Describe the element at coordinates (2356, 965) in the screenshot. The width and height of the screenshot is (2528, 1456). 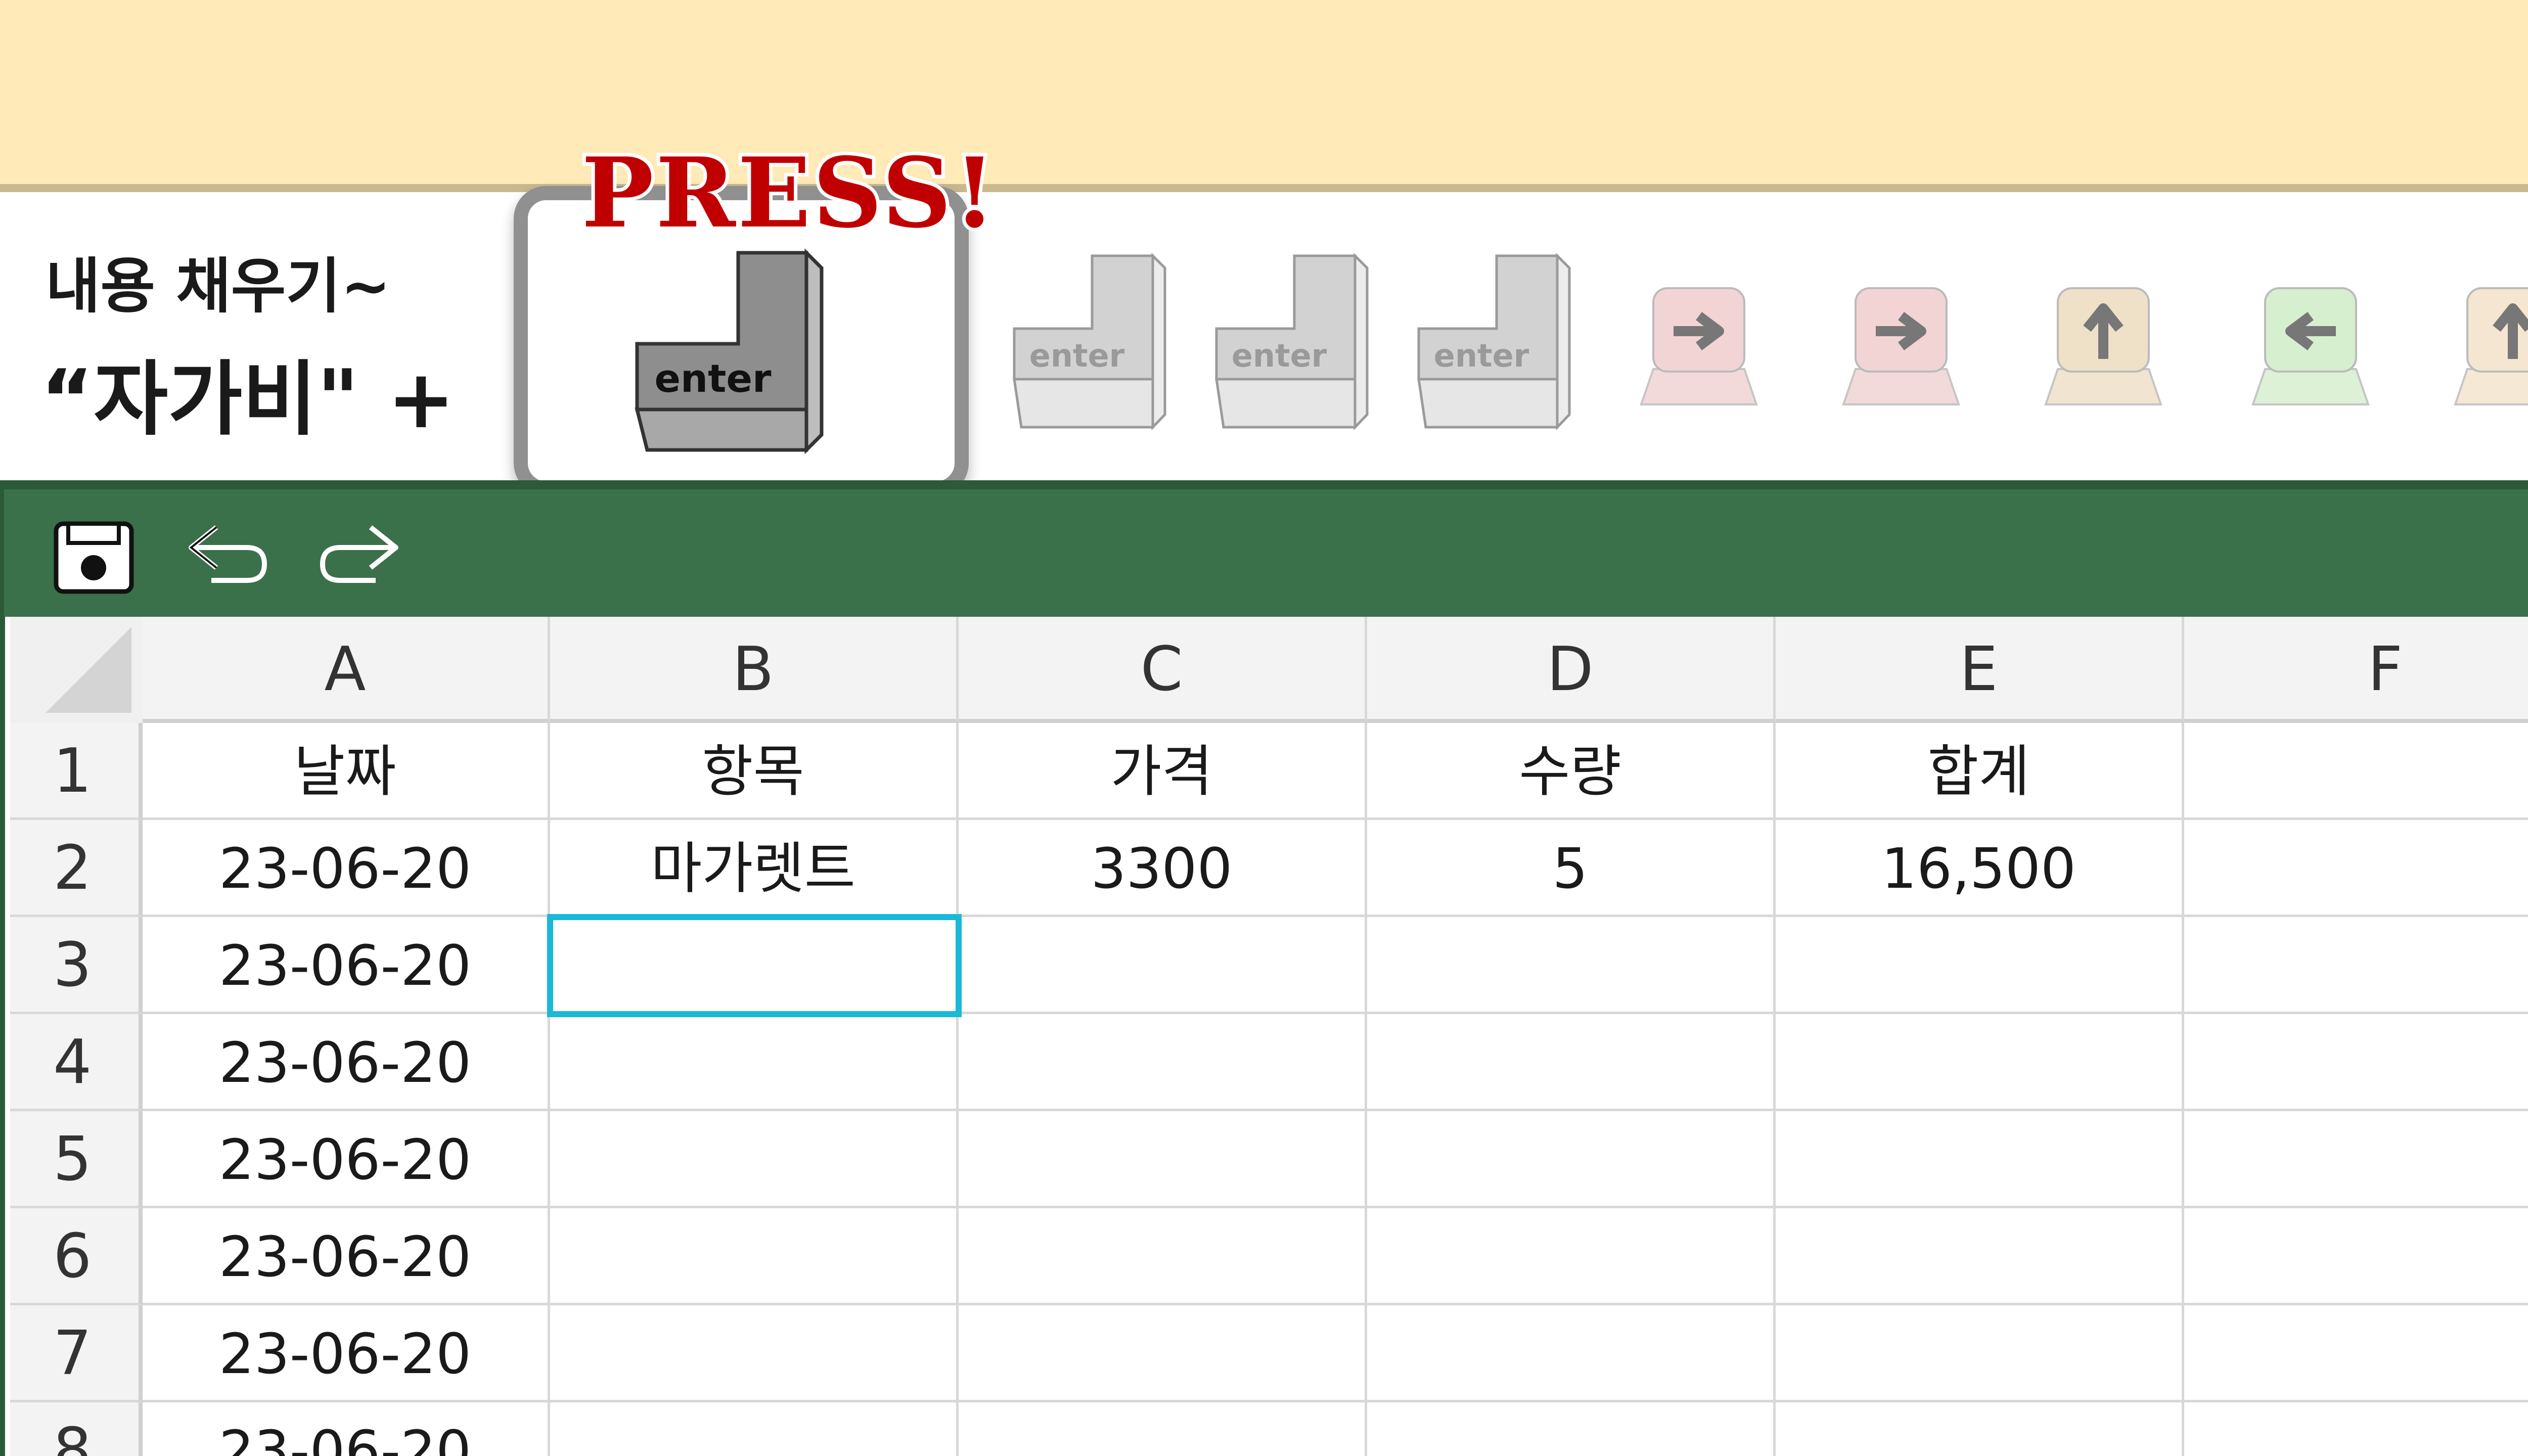
I see `cell-f3` at that location.